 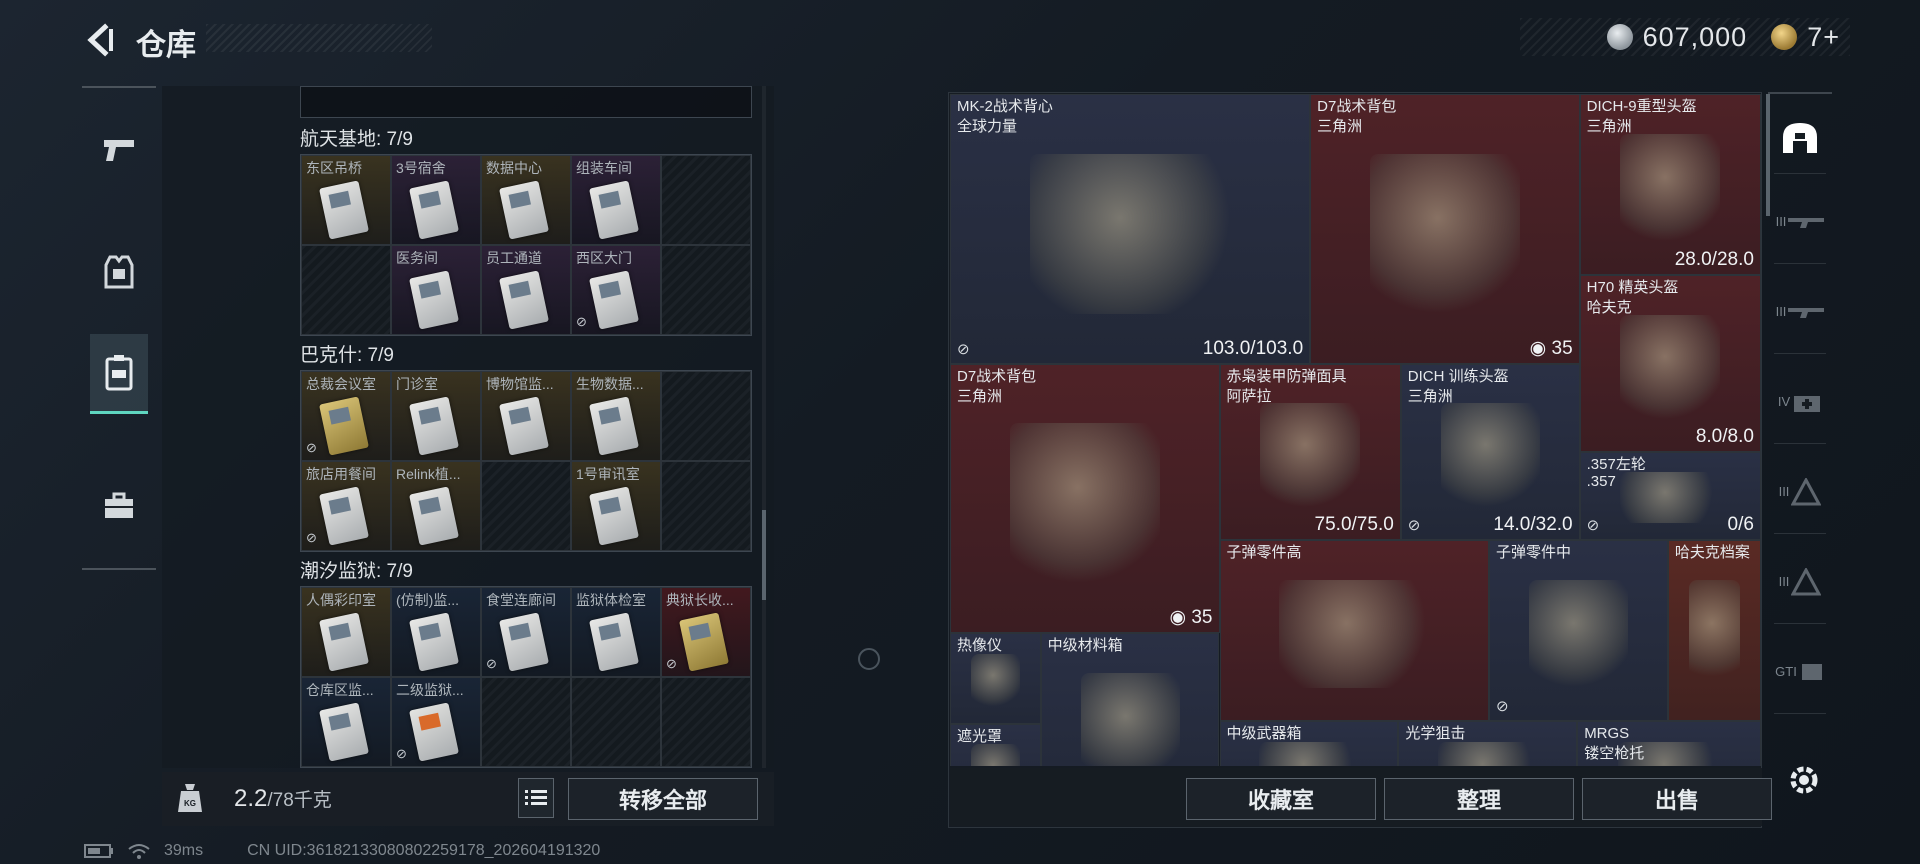 I want to click on currency-bar: 607,000 7+, so click(x=1685, y=37).